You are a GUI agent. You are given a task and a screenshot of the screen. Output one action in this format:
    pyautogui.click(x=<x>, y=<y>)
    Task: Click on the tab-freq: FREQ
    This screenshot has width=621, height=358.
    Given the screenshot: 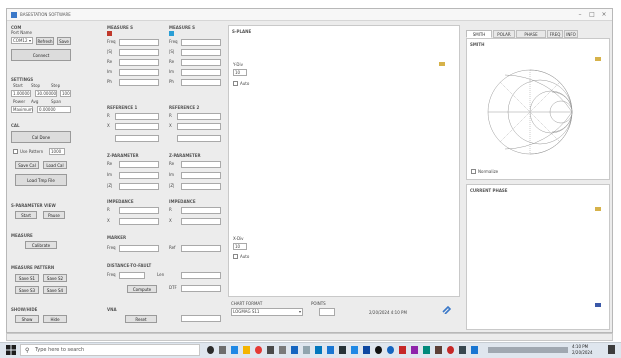 What is the action you would take?
    pyautogui.click(x=555, y=34)
    